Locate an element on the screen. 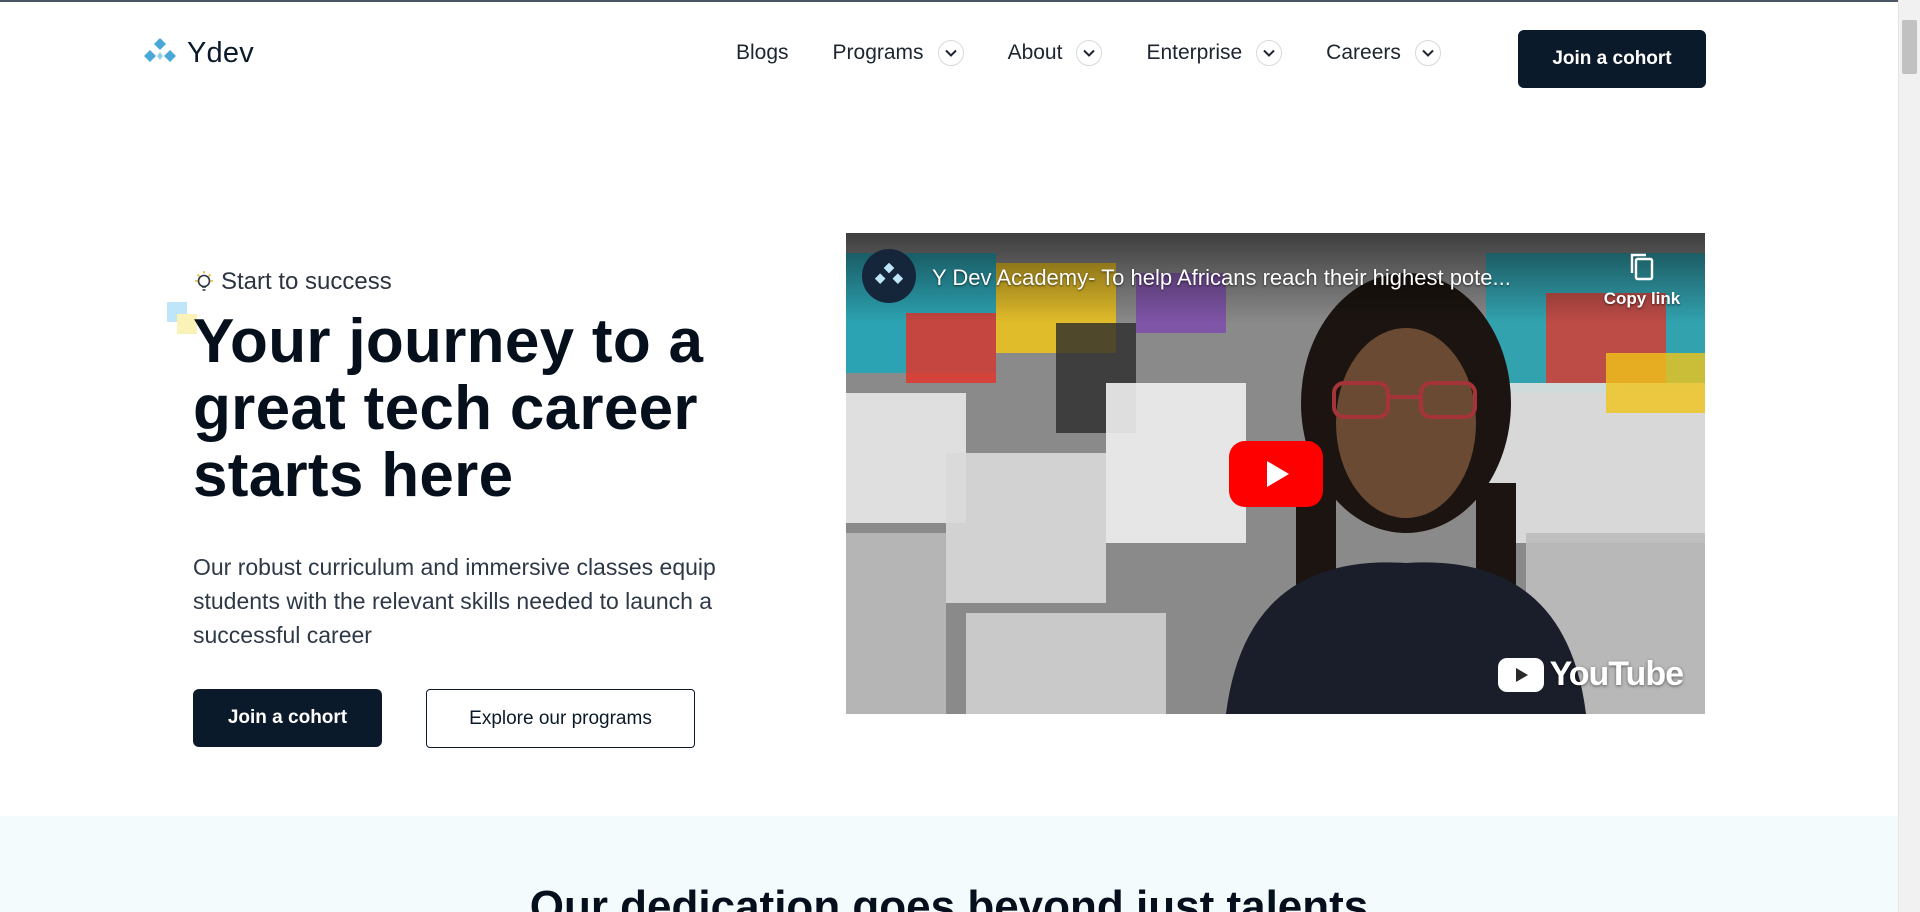  brand-logo: Ydev is located at coordinates (198, 53).